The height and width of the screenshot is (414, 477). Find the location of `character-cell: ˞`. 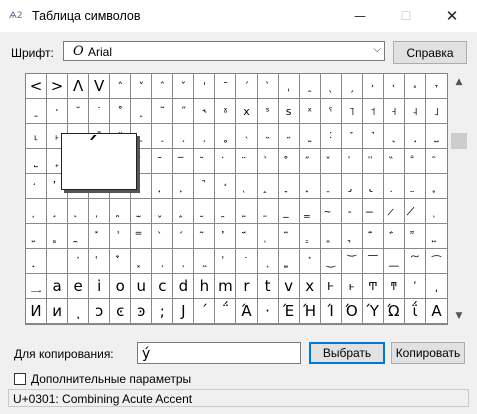

character-cell: ˞ is located at coordinates (205, 111).